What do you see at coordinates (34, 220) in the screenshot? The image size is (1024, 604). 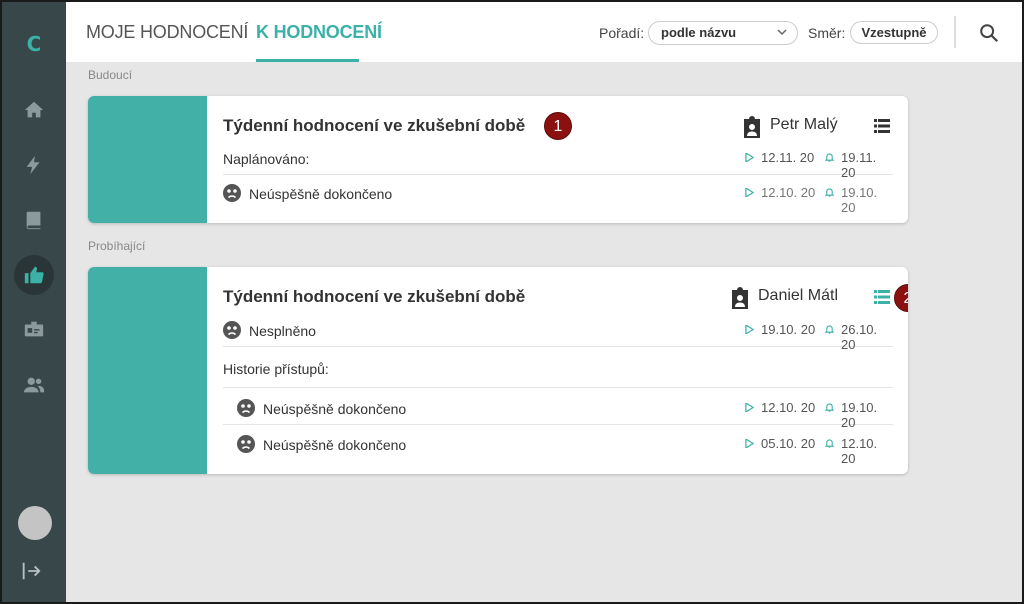 I see `book-icon` at bounding box center [34, 220].